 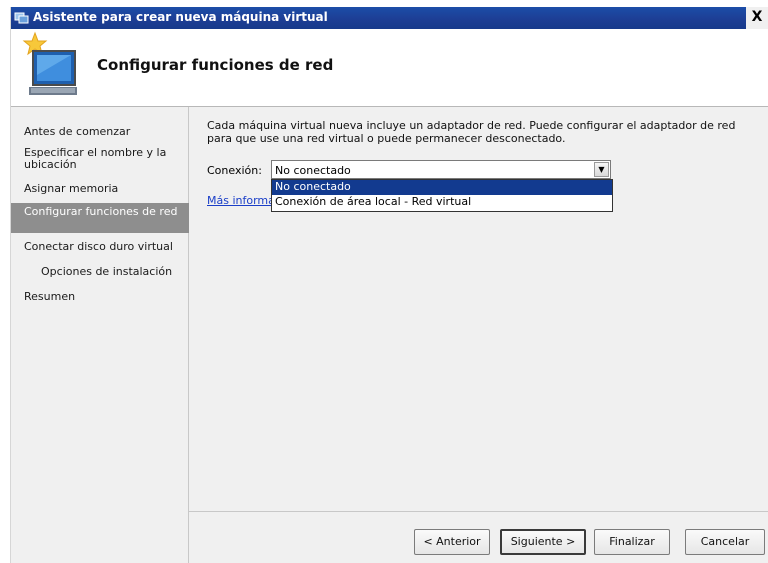 I want to click on cancel-button: Cancelar, so click(x=725, y=542).